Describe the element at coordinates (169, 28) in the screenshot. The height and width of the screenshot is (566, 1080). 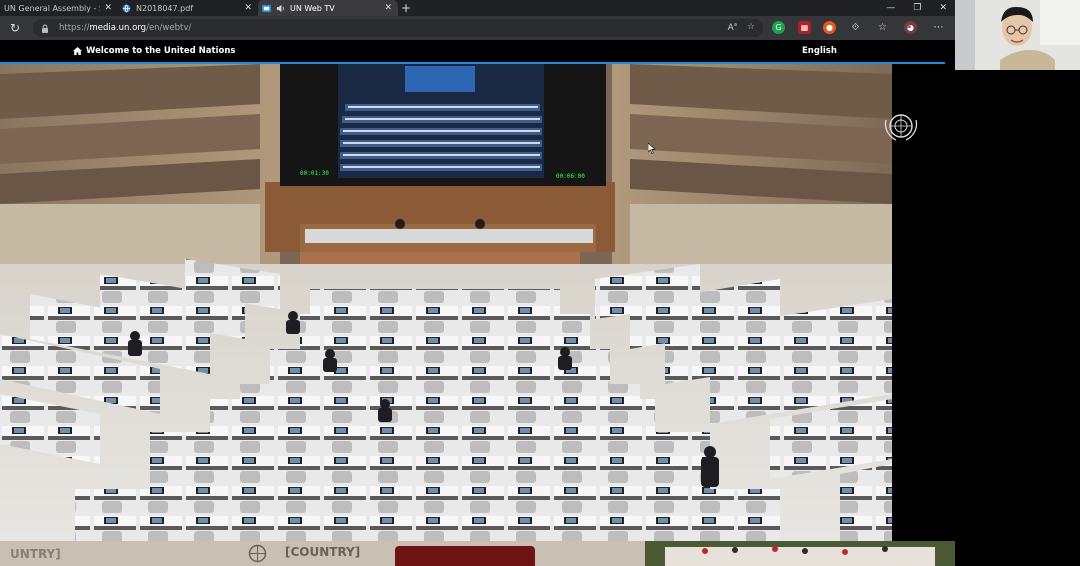
I see `url-path: /en/webtv/` at that location.